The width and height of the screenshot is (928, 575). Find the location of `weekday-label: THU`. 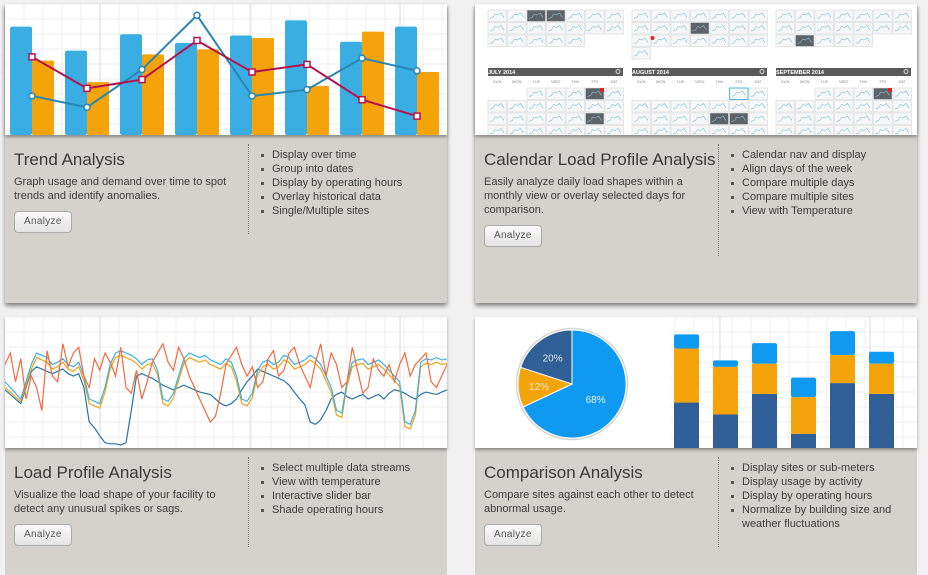

weekday-label: THU is located at coordinates (863, 81).